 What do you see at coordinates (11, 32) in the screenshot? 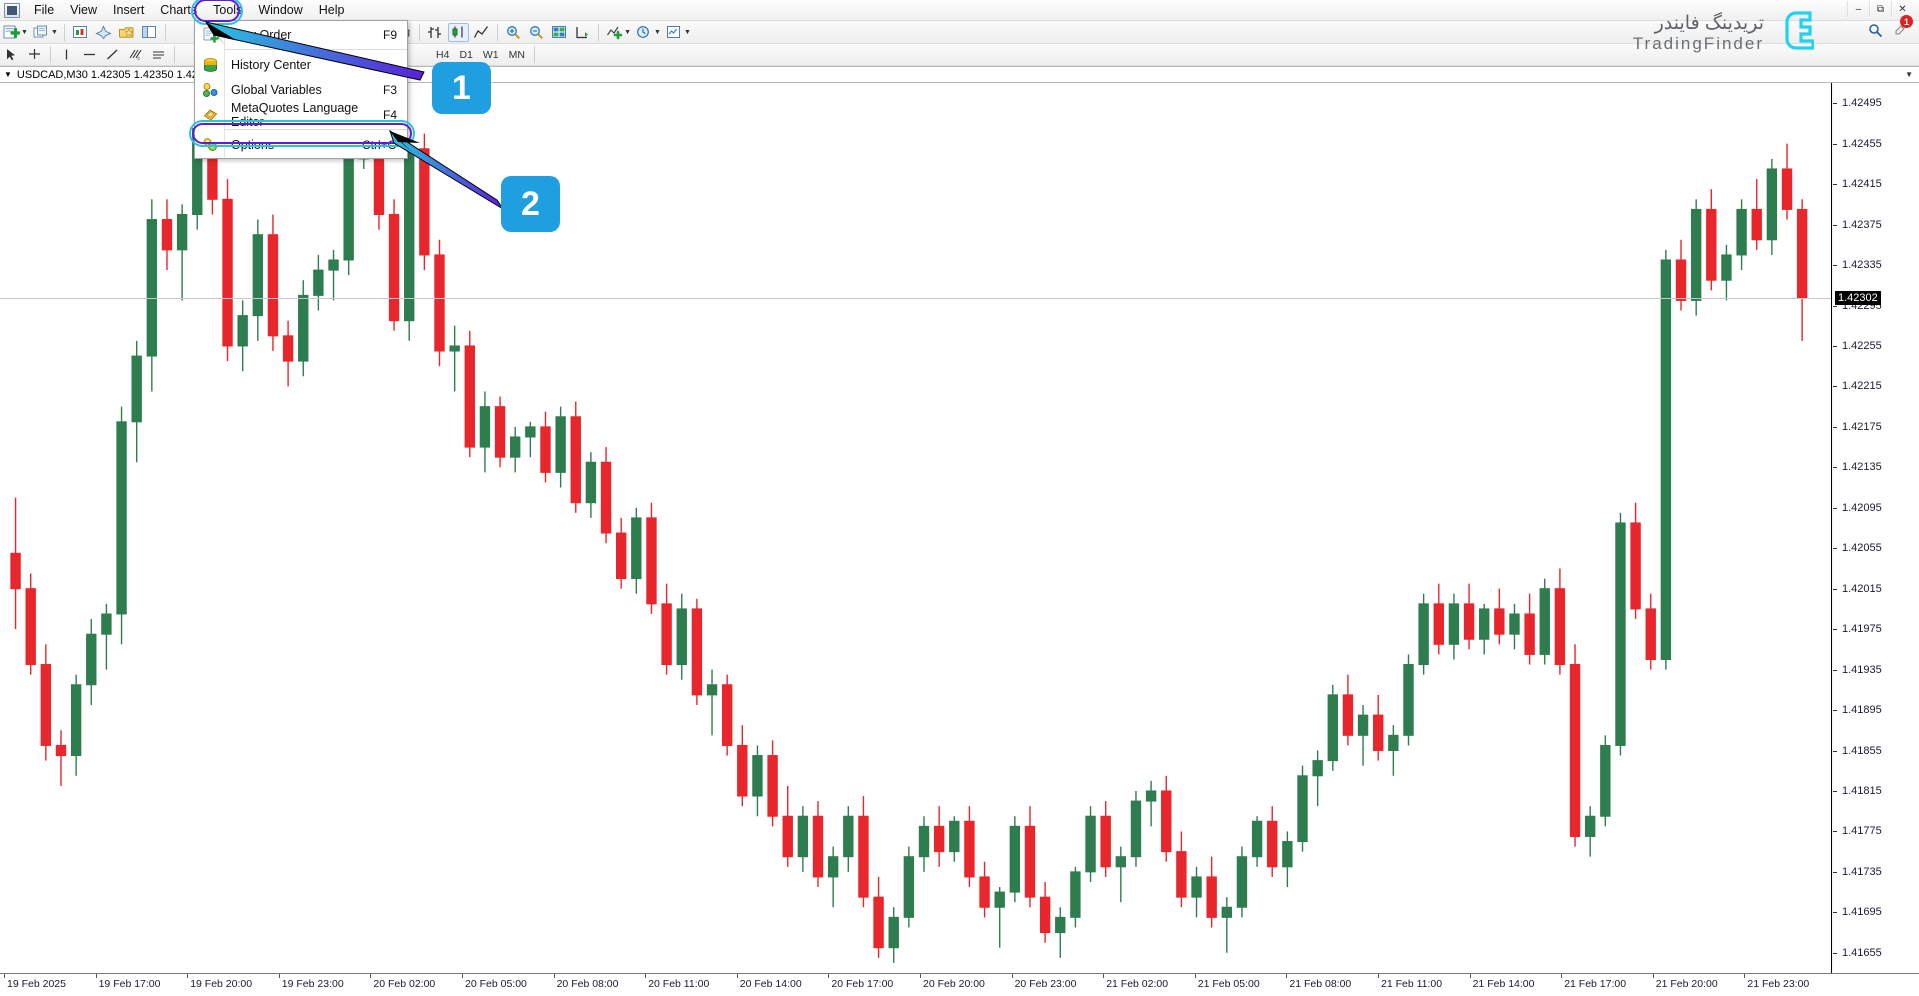
I see `new-chart-icon` at bounding box center [11, 32].